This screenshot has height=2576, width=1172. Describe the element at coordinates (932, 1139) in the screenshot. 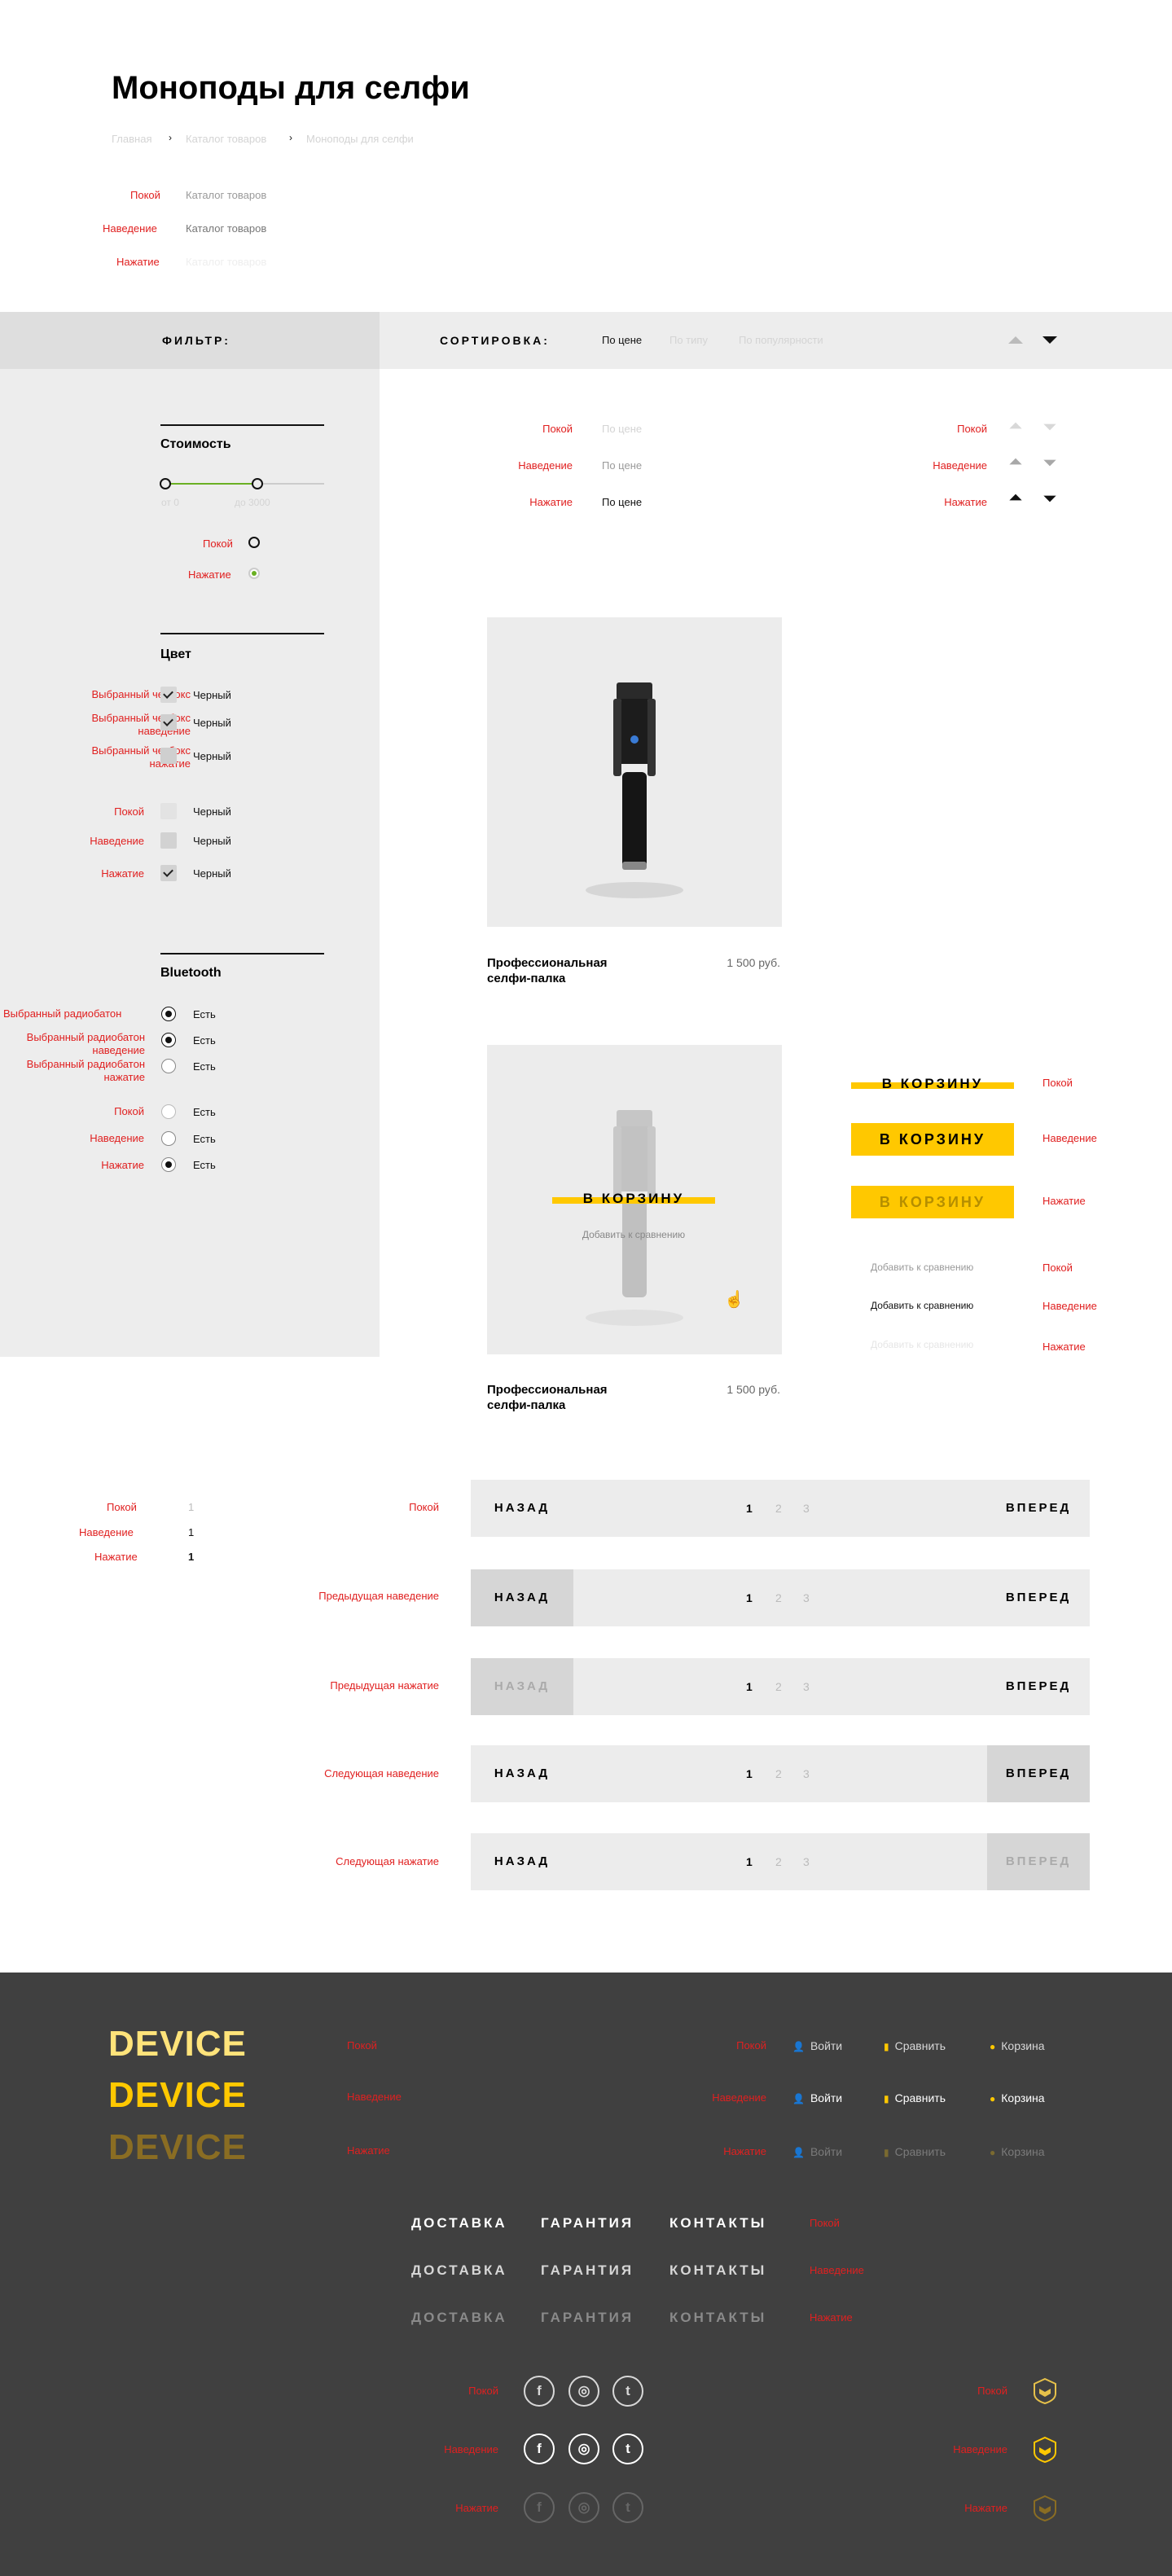

I see `cart-button-hover: В КОРЗИНУ` at that location.